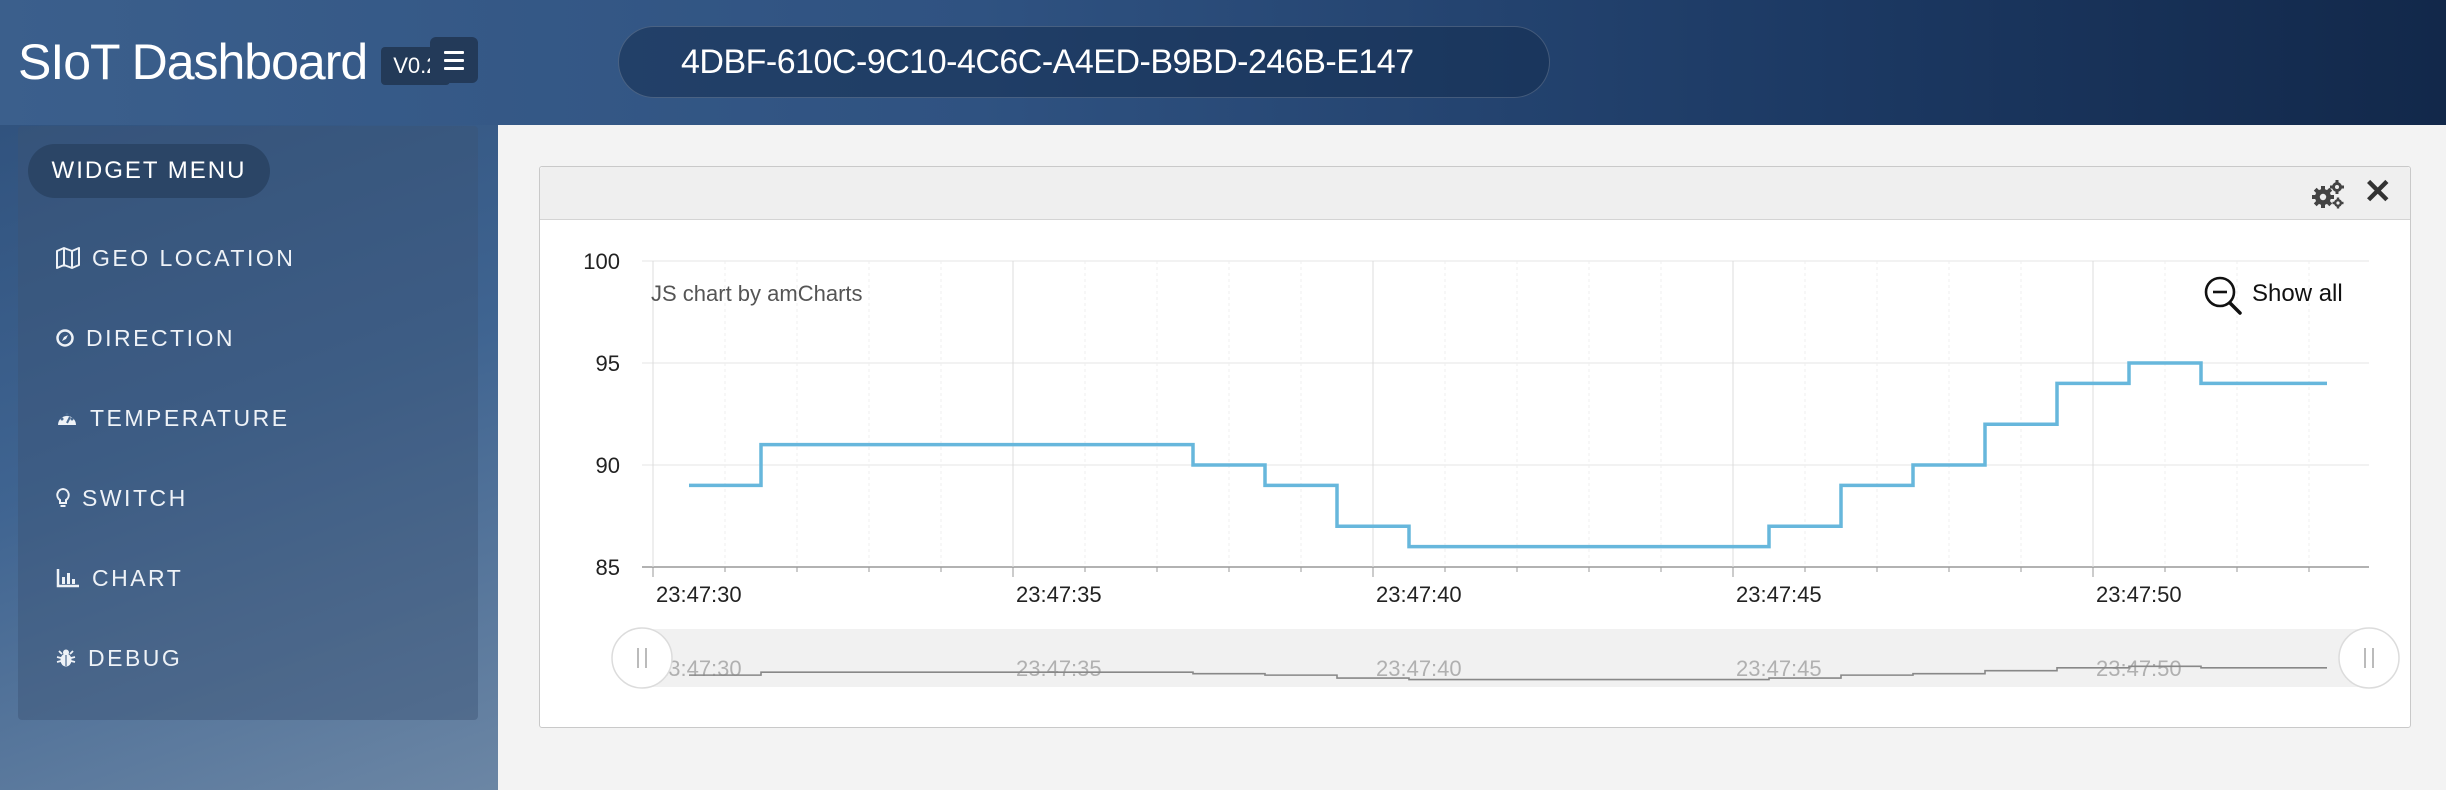 The image size is (2446, 790). I want to click on brand: SIoT Dashboard V0.2, so click(234, 62).